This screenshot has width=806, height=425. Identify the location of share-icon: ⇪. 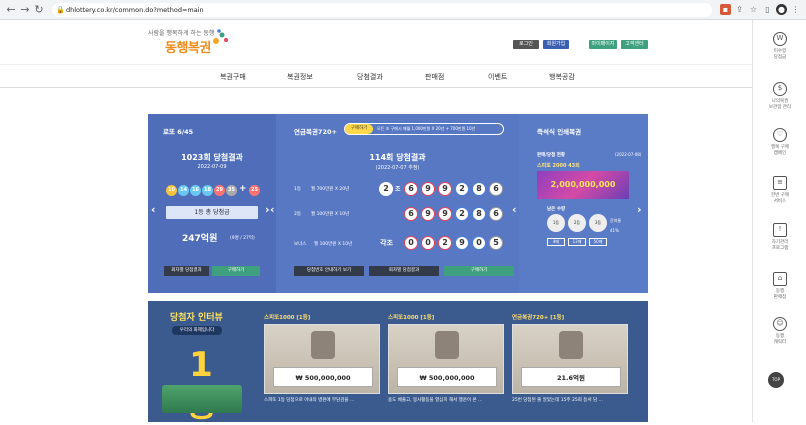
(739, 9).